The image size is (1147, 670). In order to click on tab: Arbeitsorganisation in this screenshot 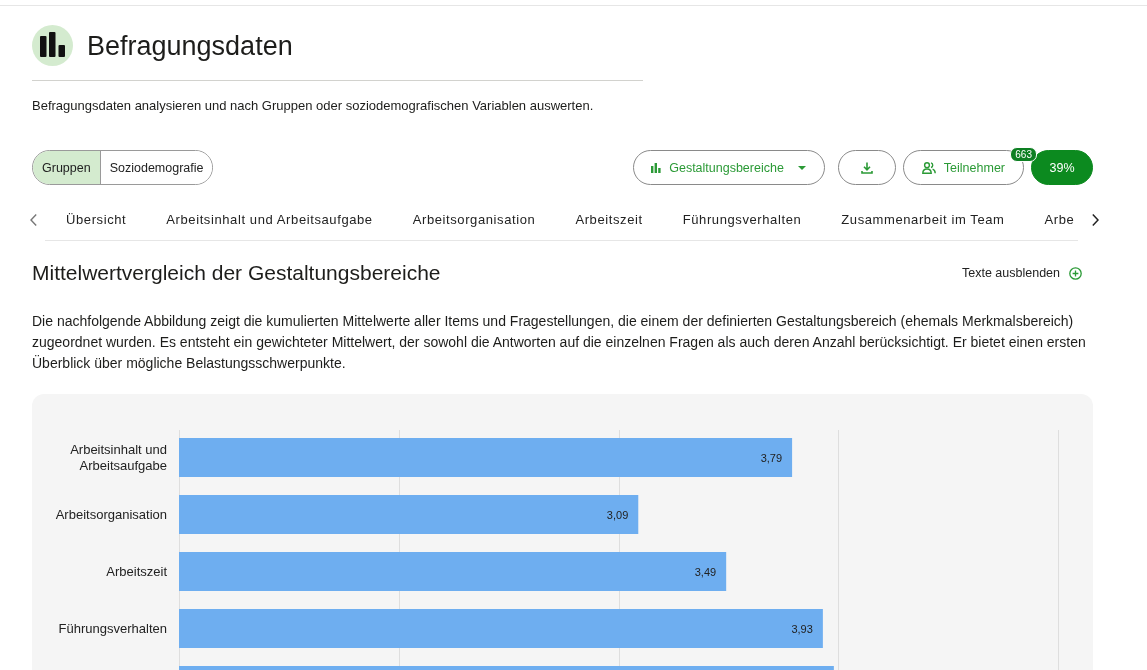, I will do `click(474, 219)`.